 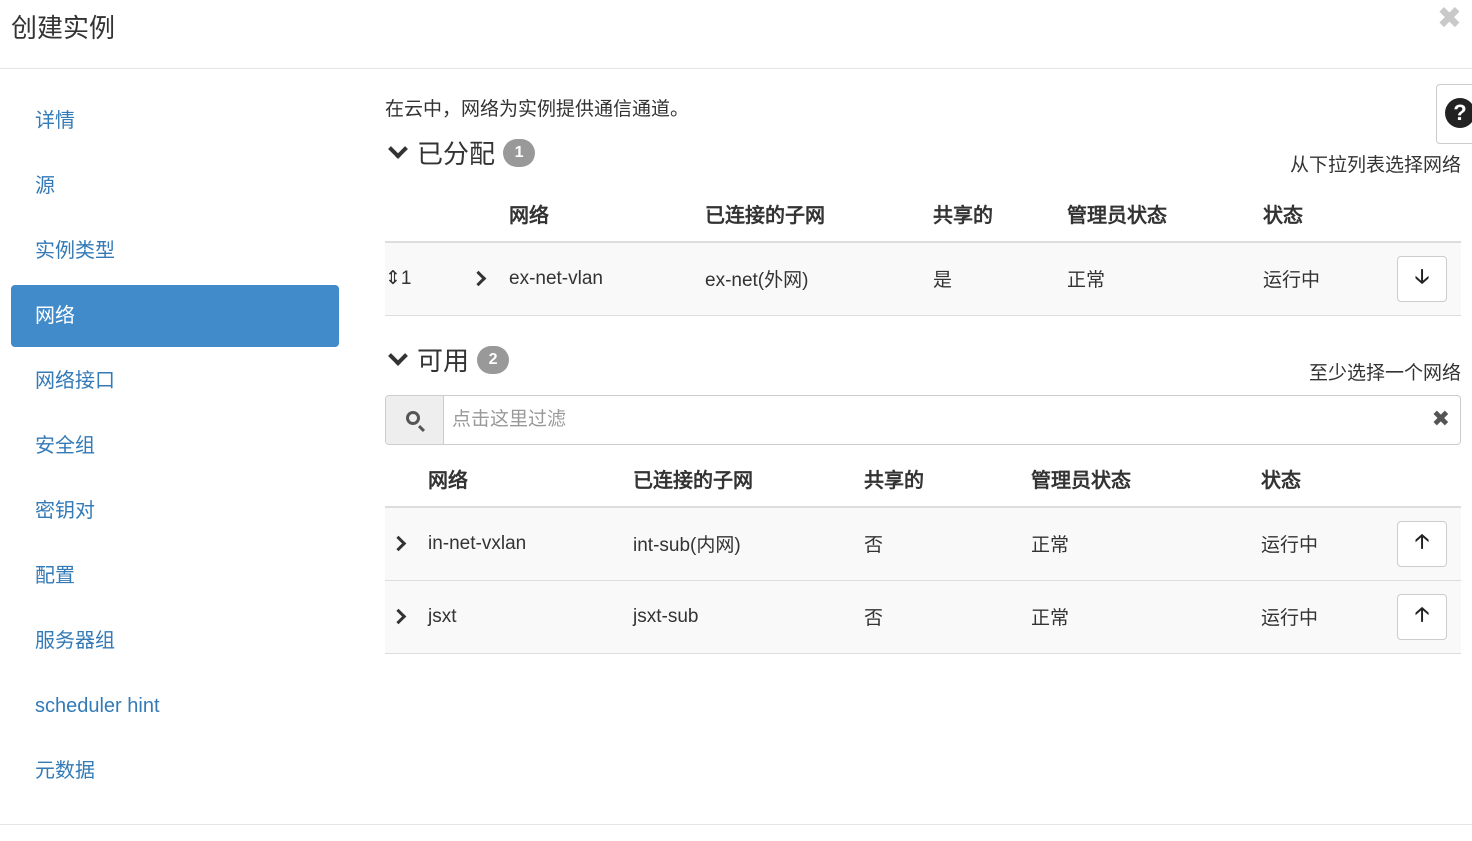 I want to click on dialog-header: 创建实例 ✖, so click(x=736, y=34).